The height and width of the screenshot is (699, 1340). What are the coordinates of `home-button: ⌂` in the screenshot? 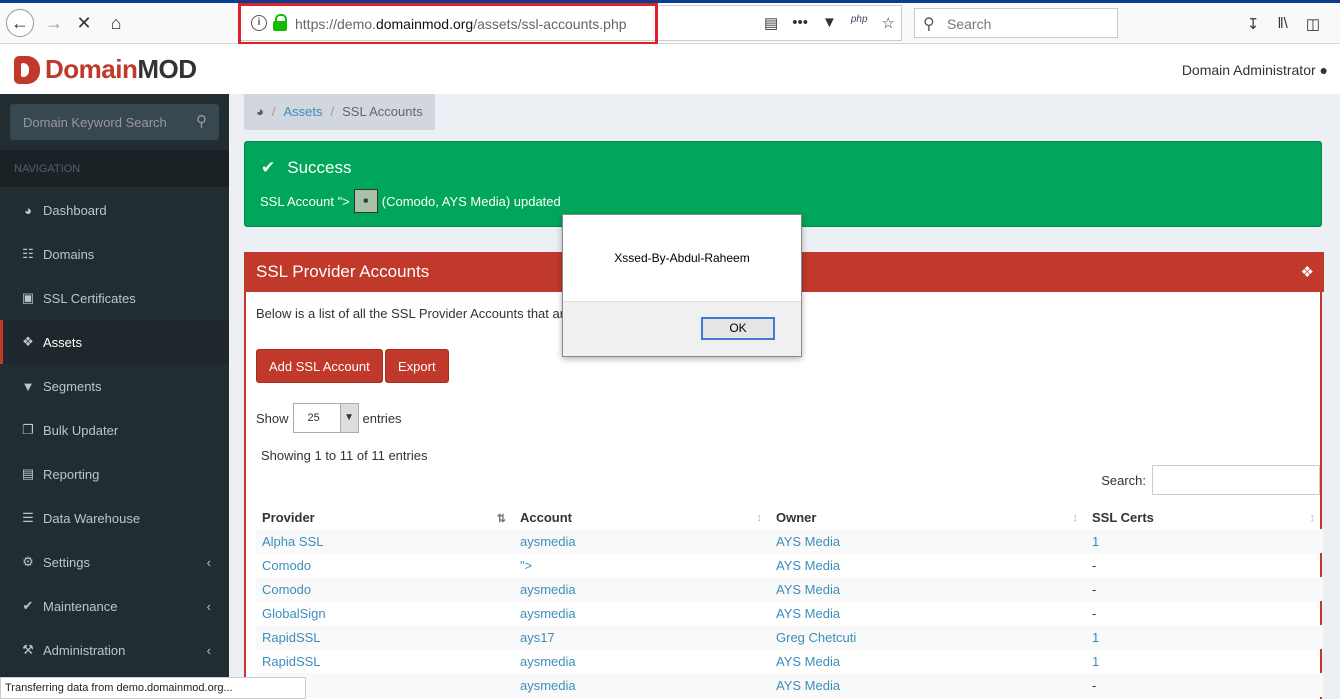 It's located at (116, 23).